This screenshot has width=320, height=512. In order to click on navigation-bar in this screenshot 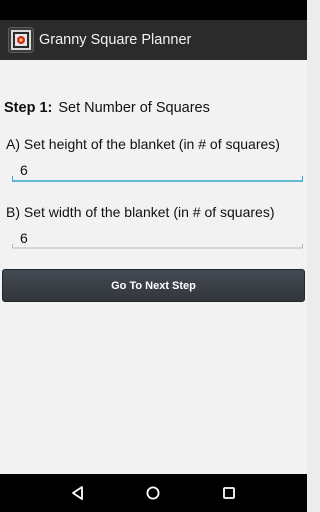, I will do `click(153, 493)`.